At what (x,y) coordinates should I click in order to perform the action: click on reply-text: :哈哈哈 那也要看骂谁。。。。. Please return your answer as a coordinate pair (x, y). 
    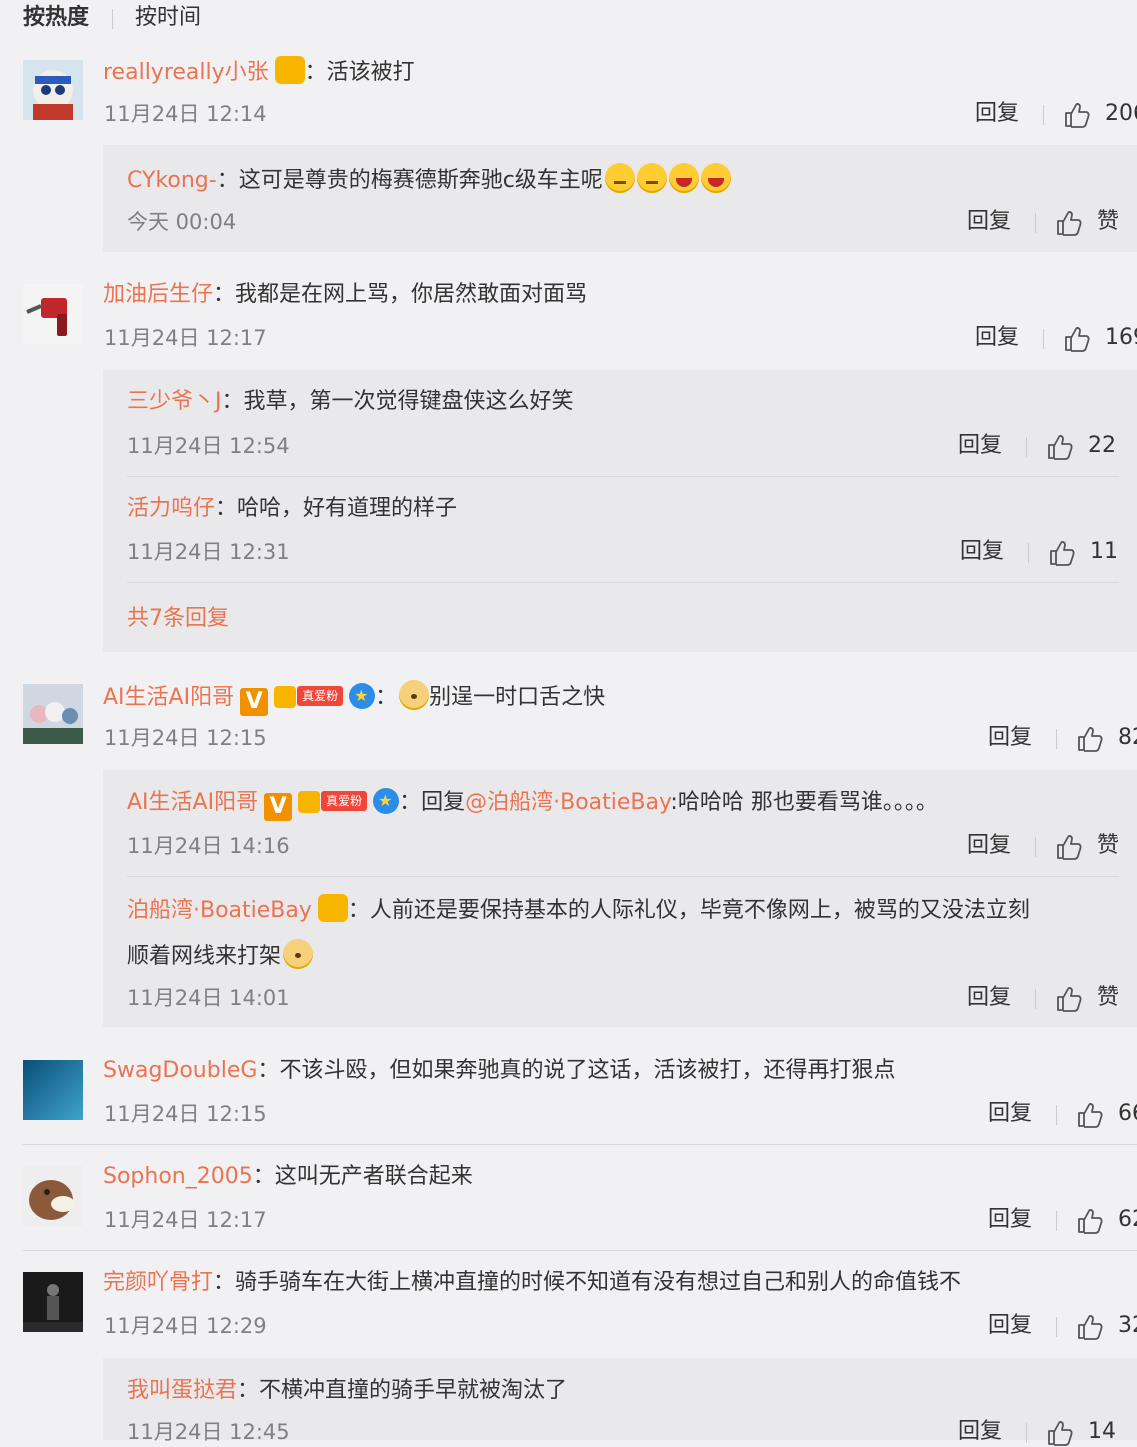
    Looking at the image, I should click on (804, 802).